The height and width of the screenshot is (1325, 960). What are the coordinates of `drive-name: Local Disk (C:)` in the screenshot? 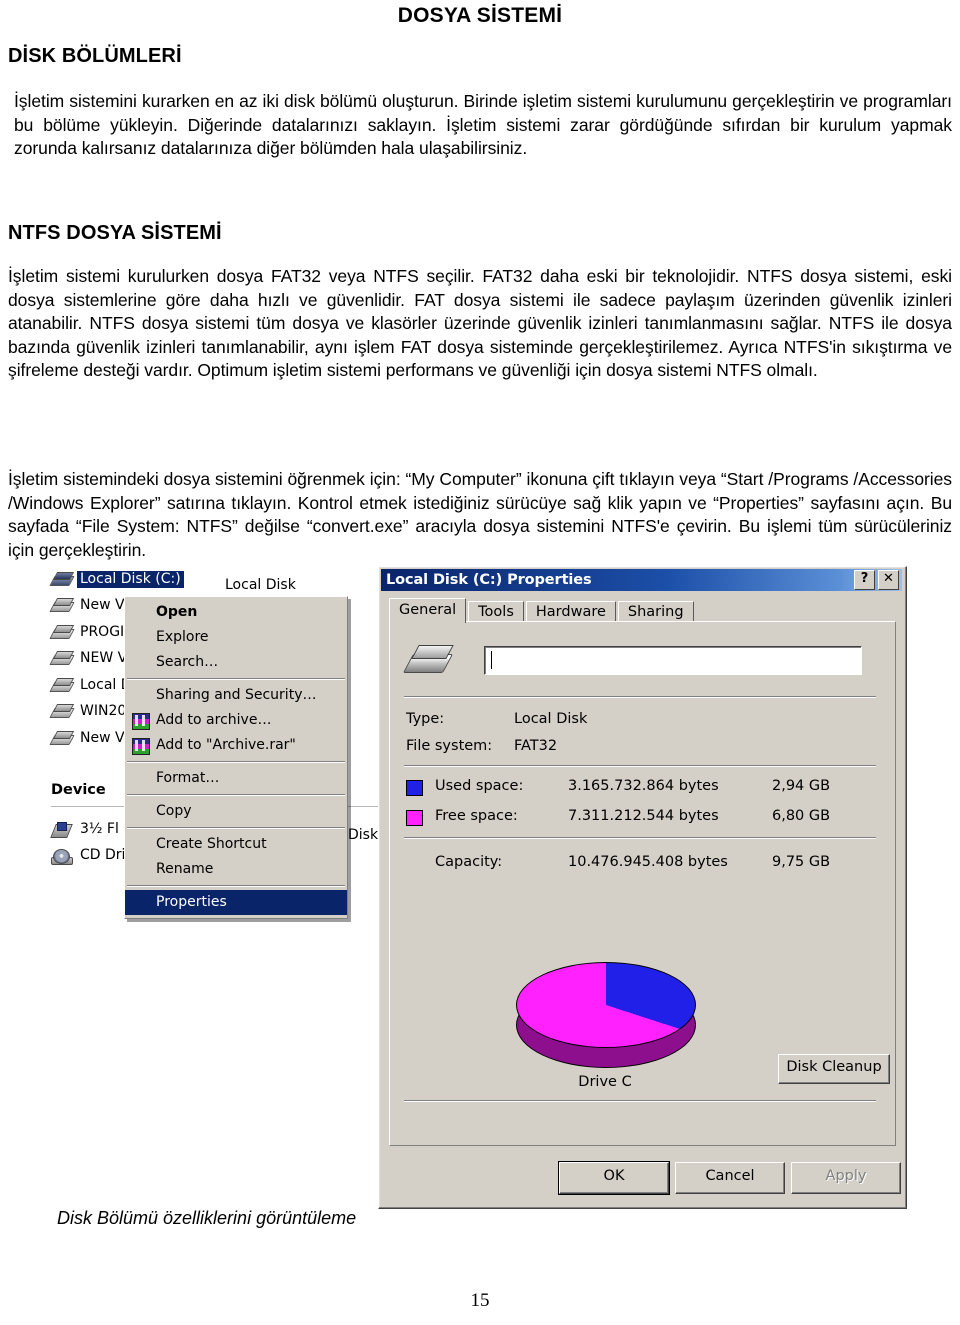 It's located at (130, 579).